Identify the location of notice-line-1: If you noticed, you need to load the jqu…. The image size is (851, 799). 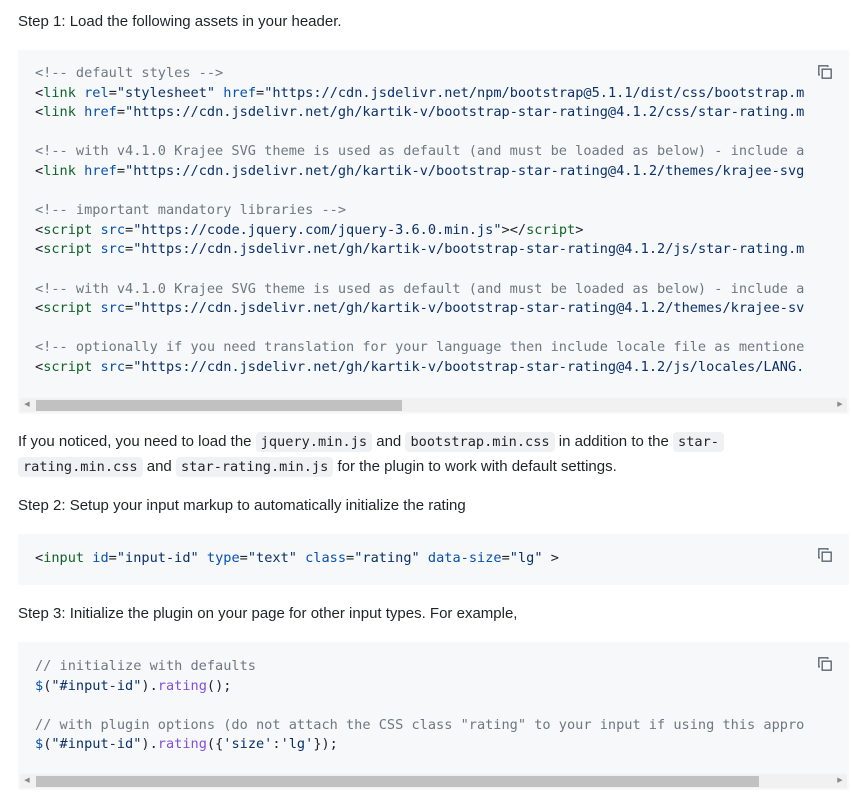
(371, 442).